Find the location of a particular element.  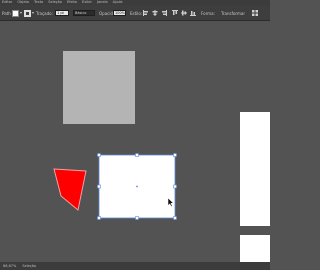

artboard-right-lower is located at coordinates (255, 248).